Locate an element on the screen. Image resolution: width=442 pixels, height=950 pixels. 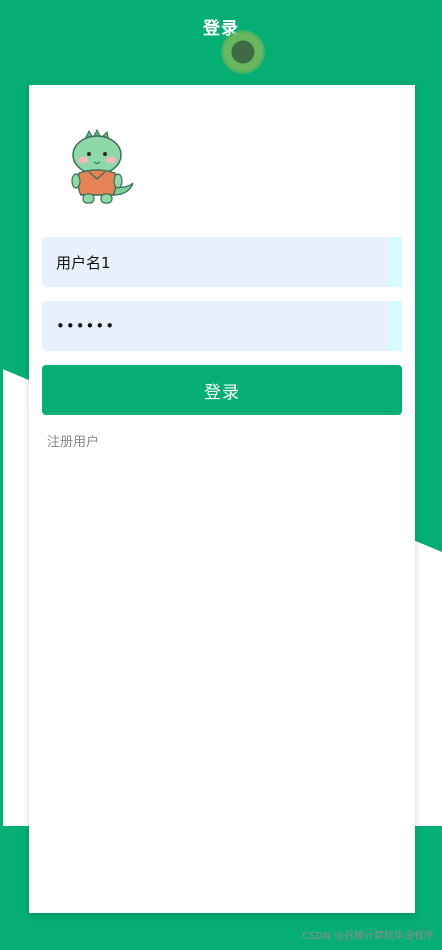
login-button: 登录 is located at coordinates (222, 390).